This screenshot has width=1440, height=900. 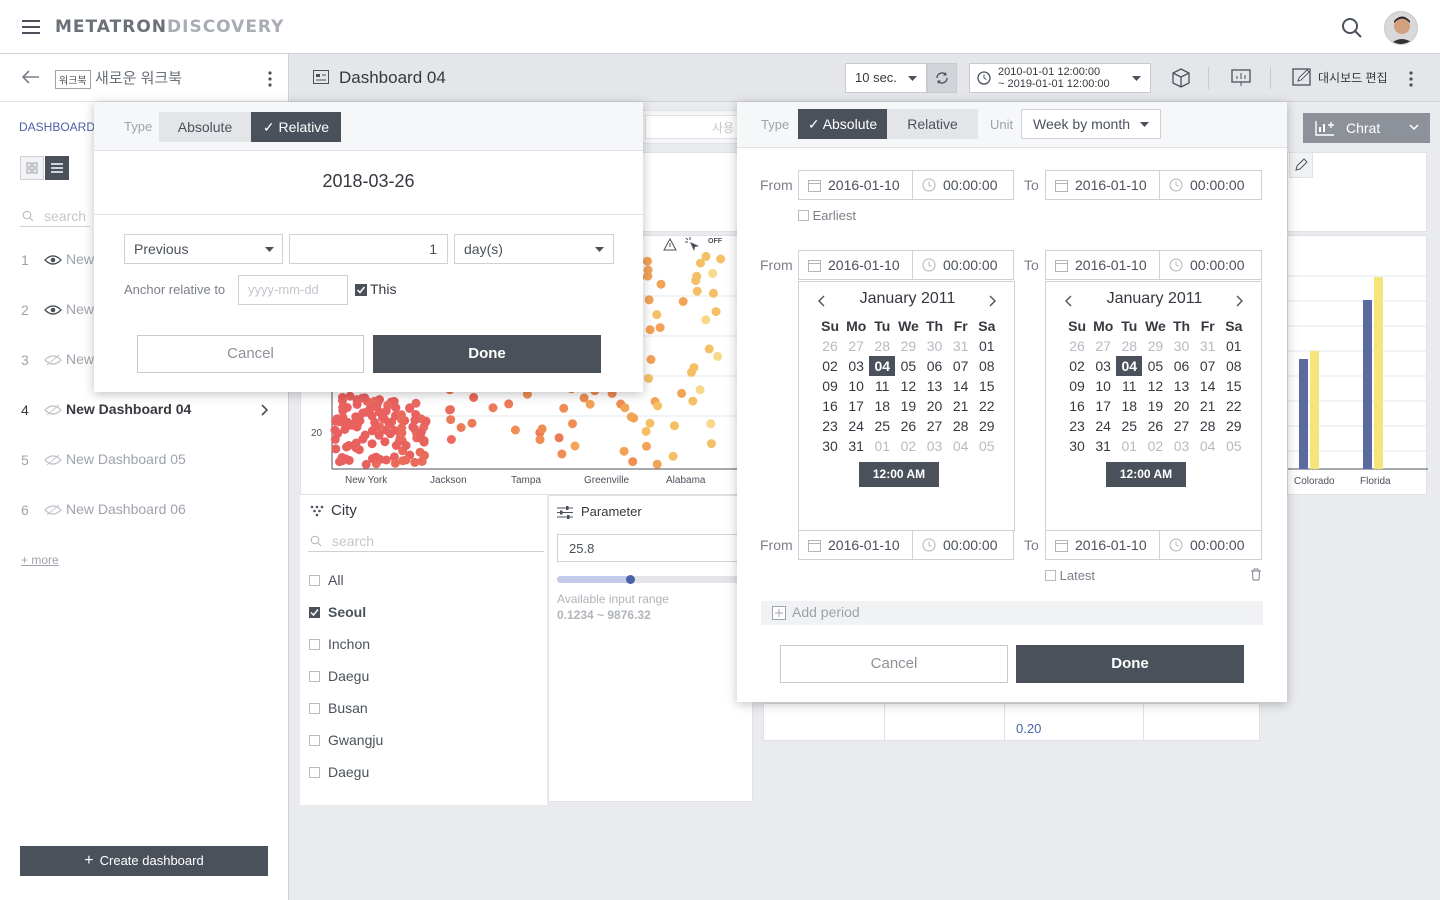 I want to click on parameter-slider-track, so click(x=655, y=579).